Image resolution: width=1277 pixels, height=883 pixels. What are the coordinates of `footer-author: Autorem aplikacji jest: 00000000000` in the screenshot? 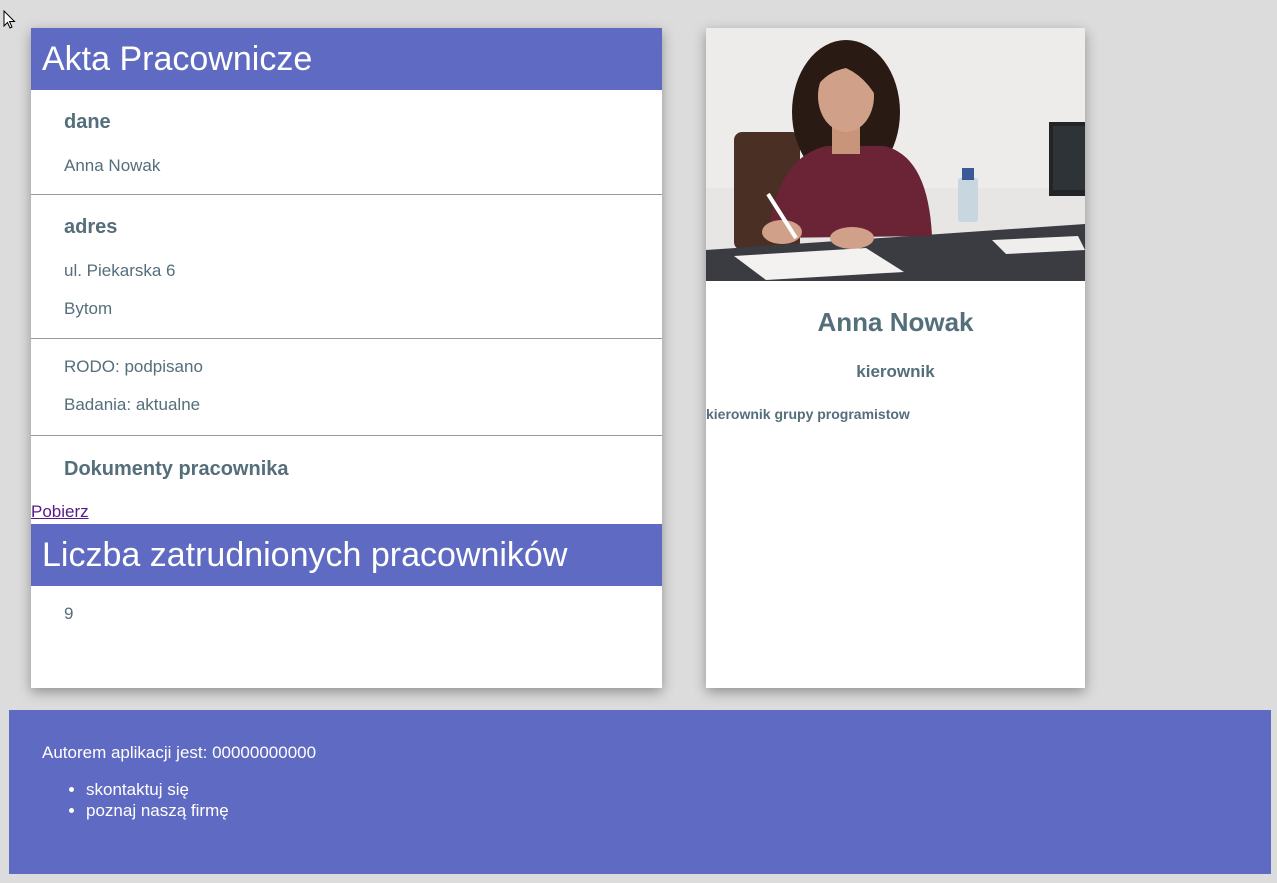 It's located at (179, 752).